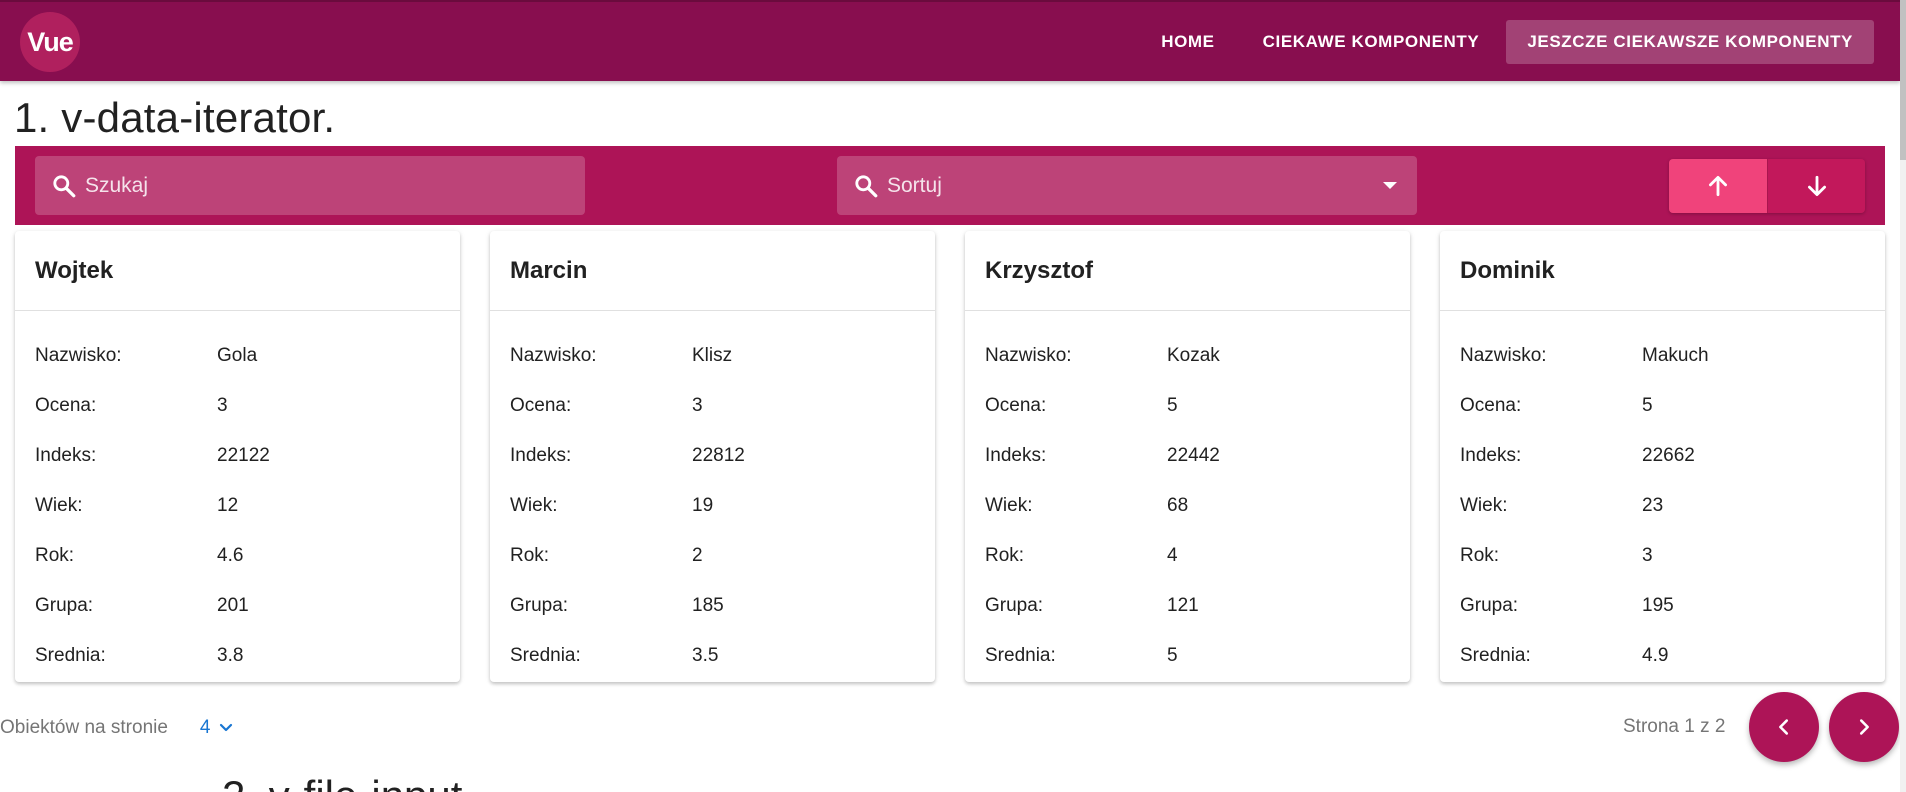 Image resolution: width=1906 pixels, height=792 pixels. What do you see at coordinates (116, 728) in the screenshot?
I see `items-per-page: Obiektów na stronie 4` at bounding box center [116, 728].